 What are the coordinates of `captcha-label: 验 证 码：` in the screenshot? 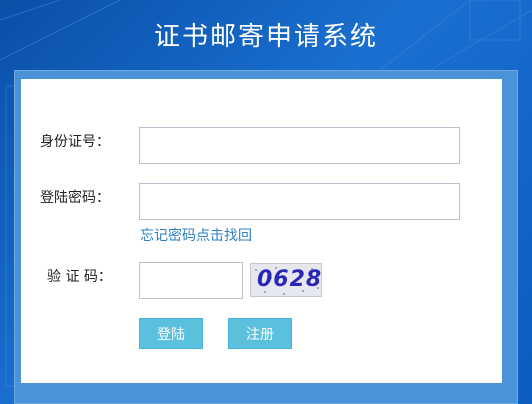 It's located at (79, 277).